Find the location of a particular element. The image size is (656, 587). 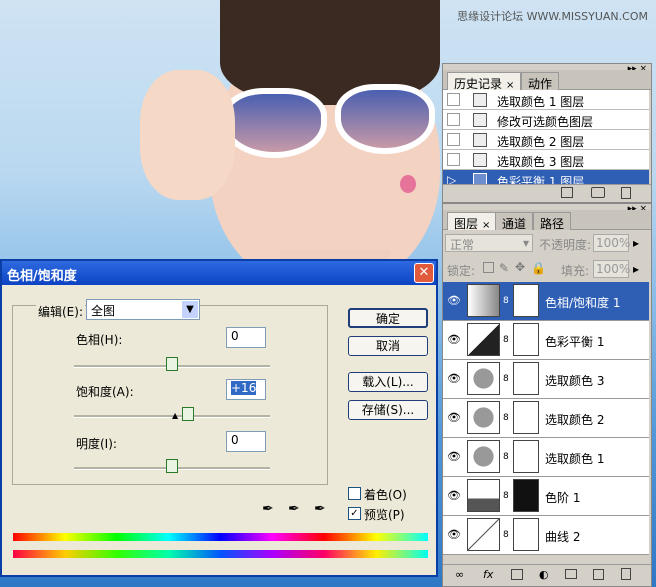

lock-pixels-icon is located at coordinates (488, 267).